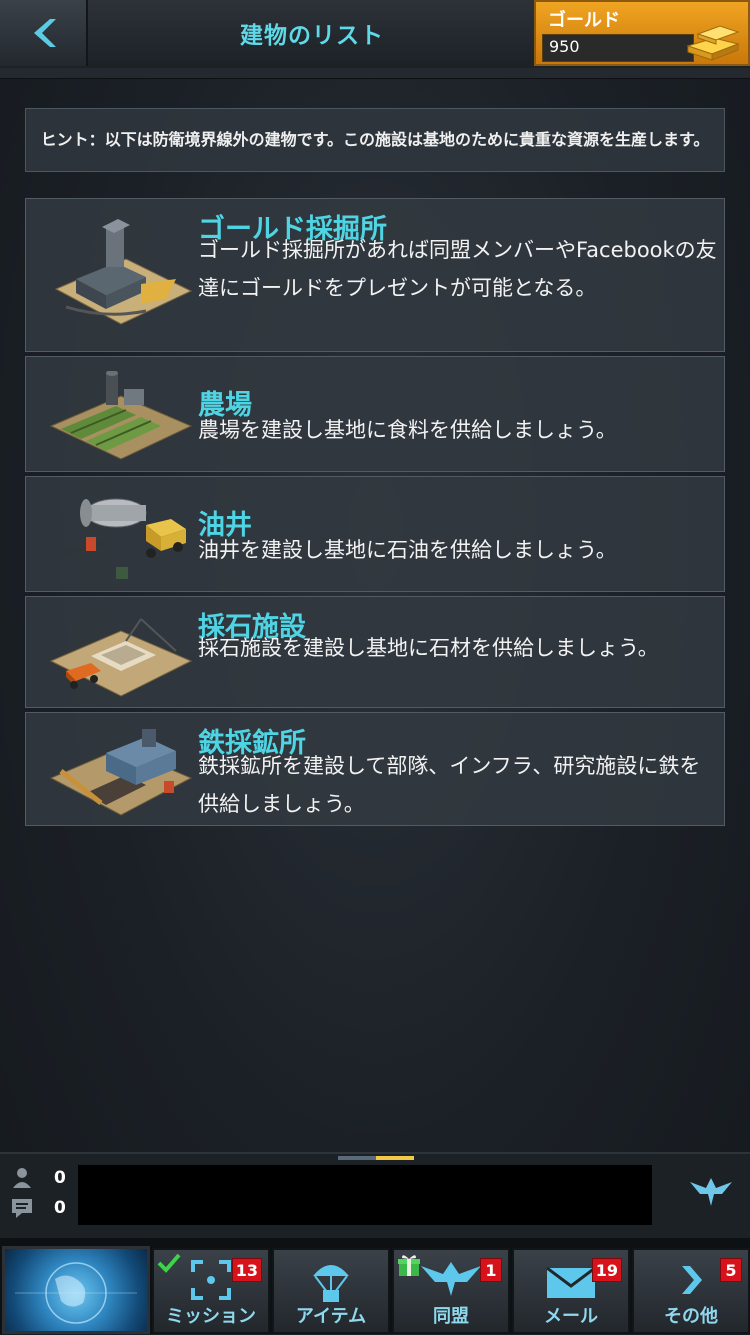 This screenshot has height=1335, width=750. Describe the element at coordinates (618, 48) in the screenshot. I see `gold-value-box: 950` at that location.